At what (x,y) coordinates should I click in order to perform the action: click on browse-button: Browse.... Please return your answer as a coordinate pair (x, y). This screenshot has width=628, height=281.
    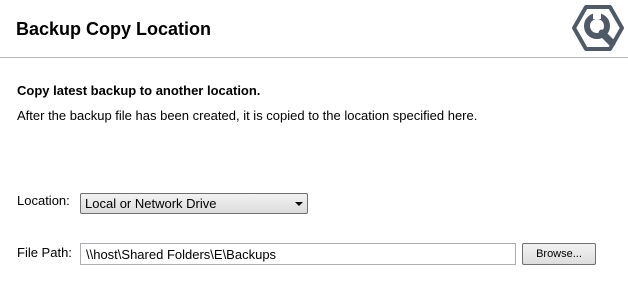
    Looking at the image, I should click on (559, 254).